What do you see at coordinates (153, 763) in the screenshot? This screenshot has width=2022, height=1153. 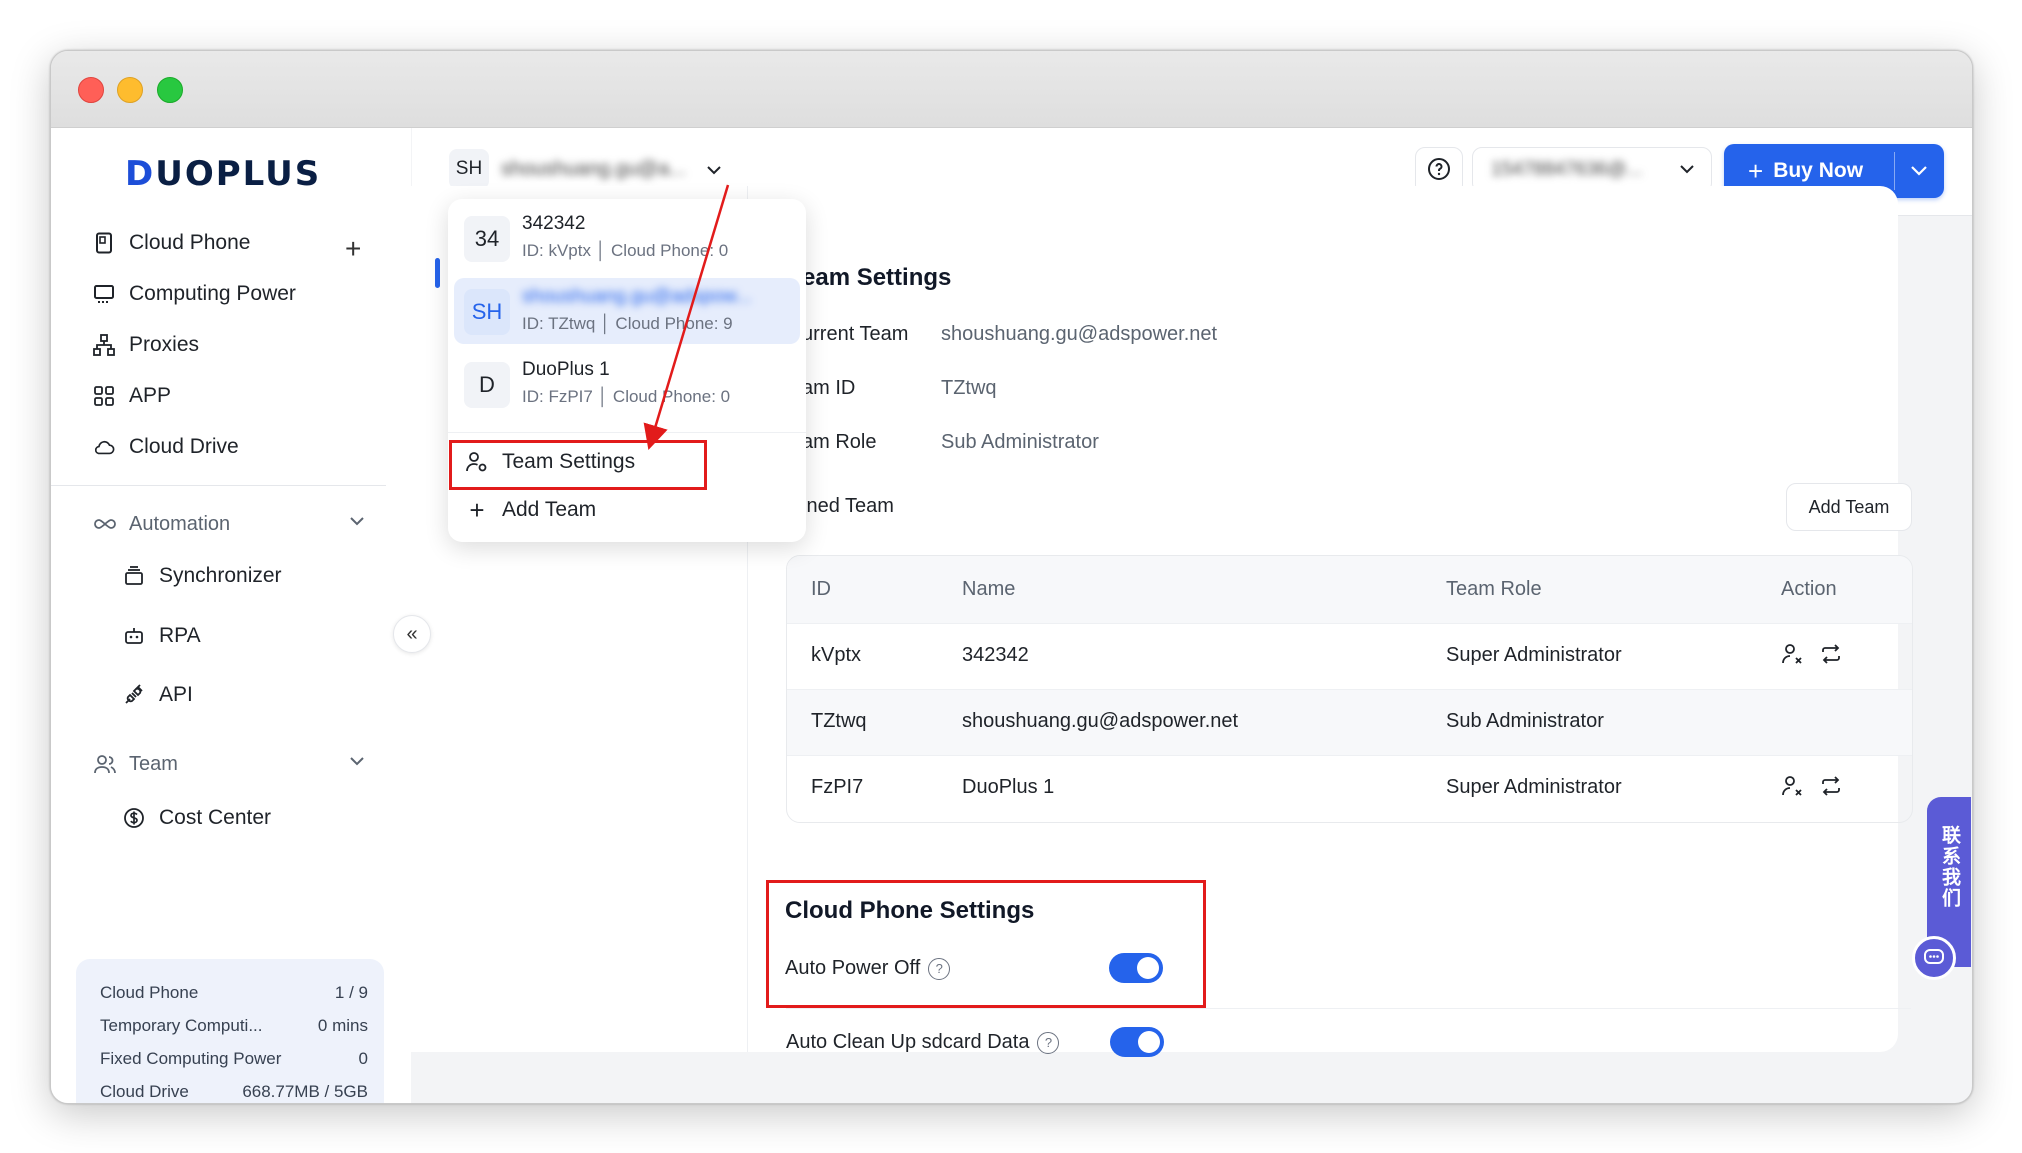 I see `team-label: Team` at bounding box center [153, 763].